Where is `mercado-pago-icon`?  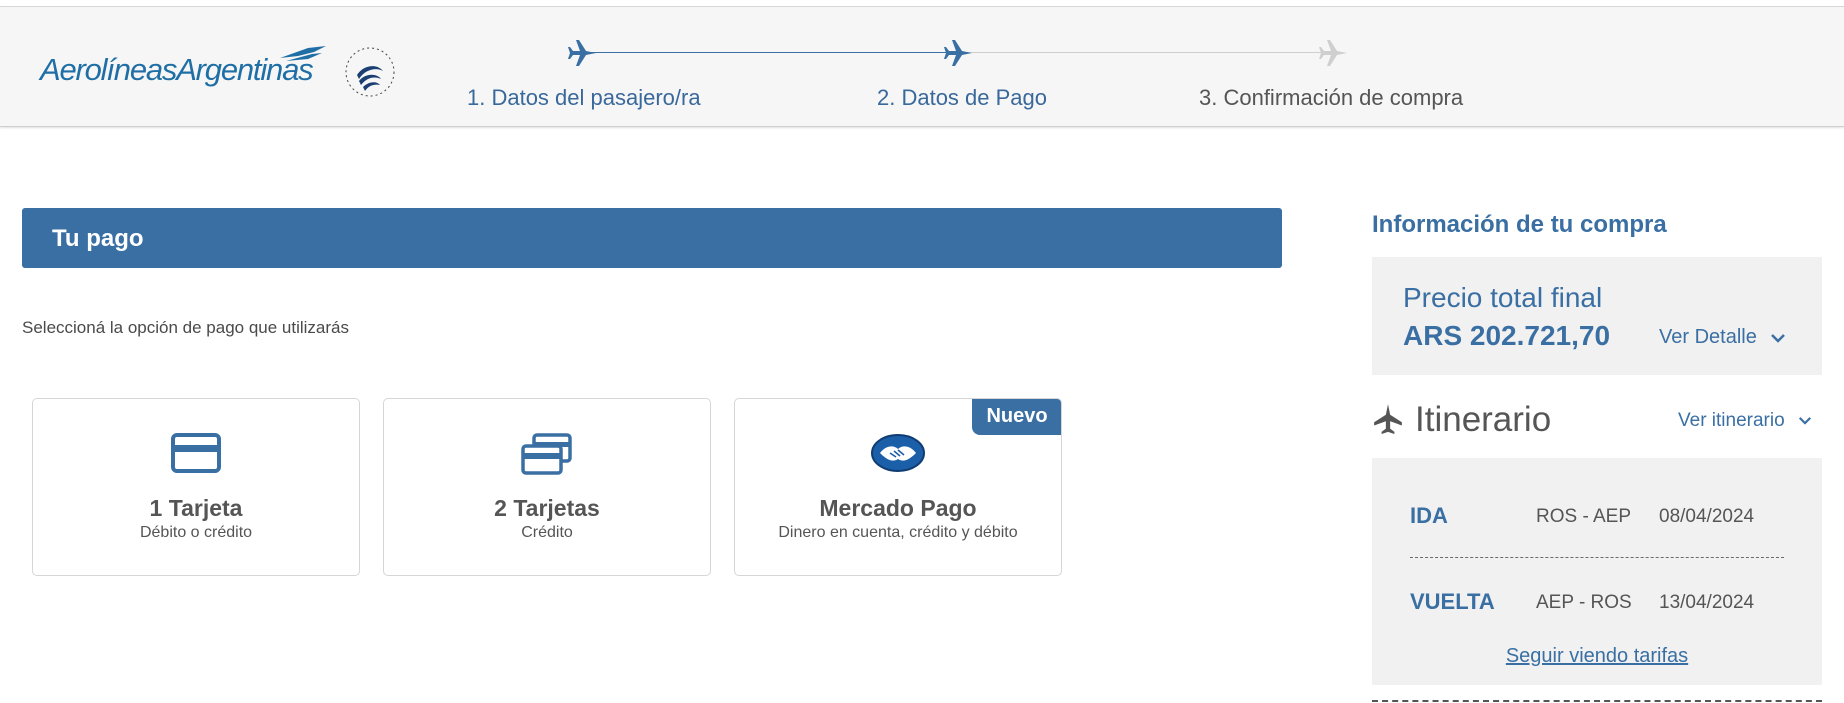 mercado-pago-icon is located at coordinates (898, 453).